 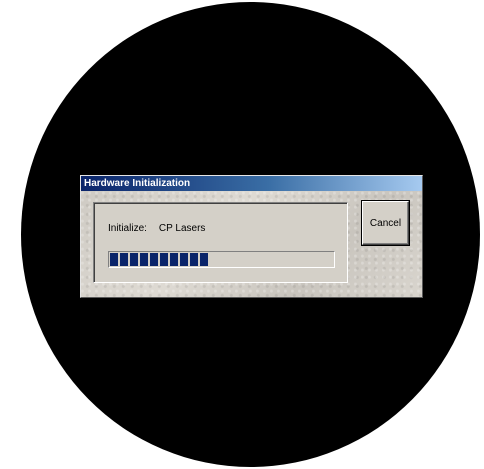 I want to click on cancel-button-label: Cancel, so click(x=385, y=223).